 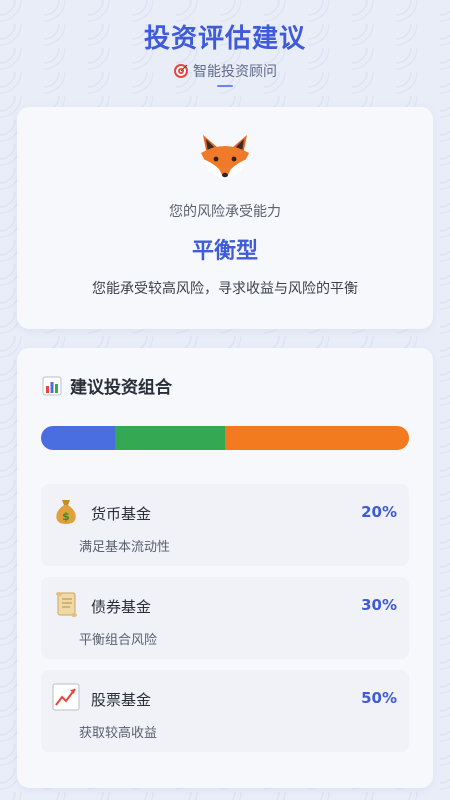 I want to click on risk-type: 平衡型, so click(x=224, y=251).